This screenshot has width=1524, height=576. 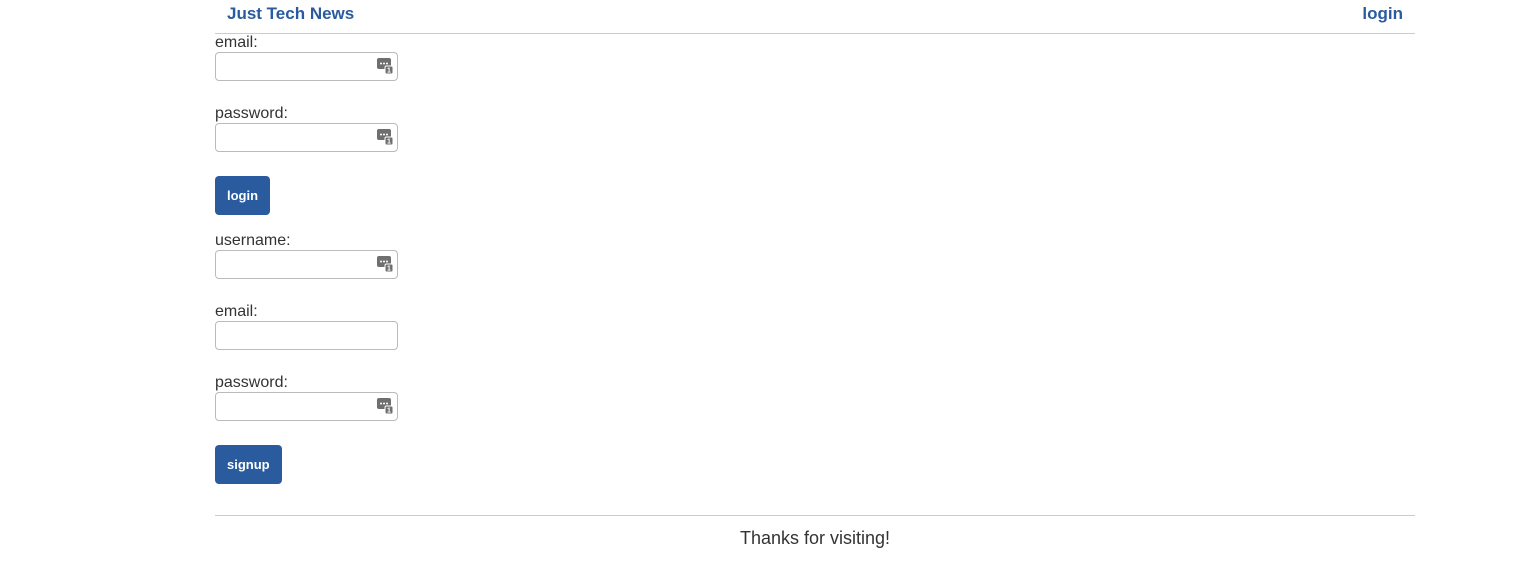 I want to click on signup-password-field: password: 1, so click(x=815, y=397).